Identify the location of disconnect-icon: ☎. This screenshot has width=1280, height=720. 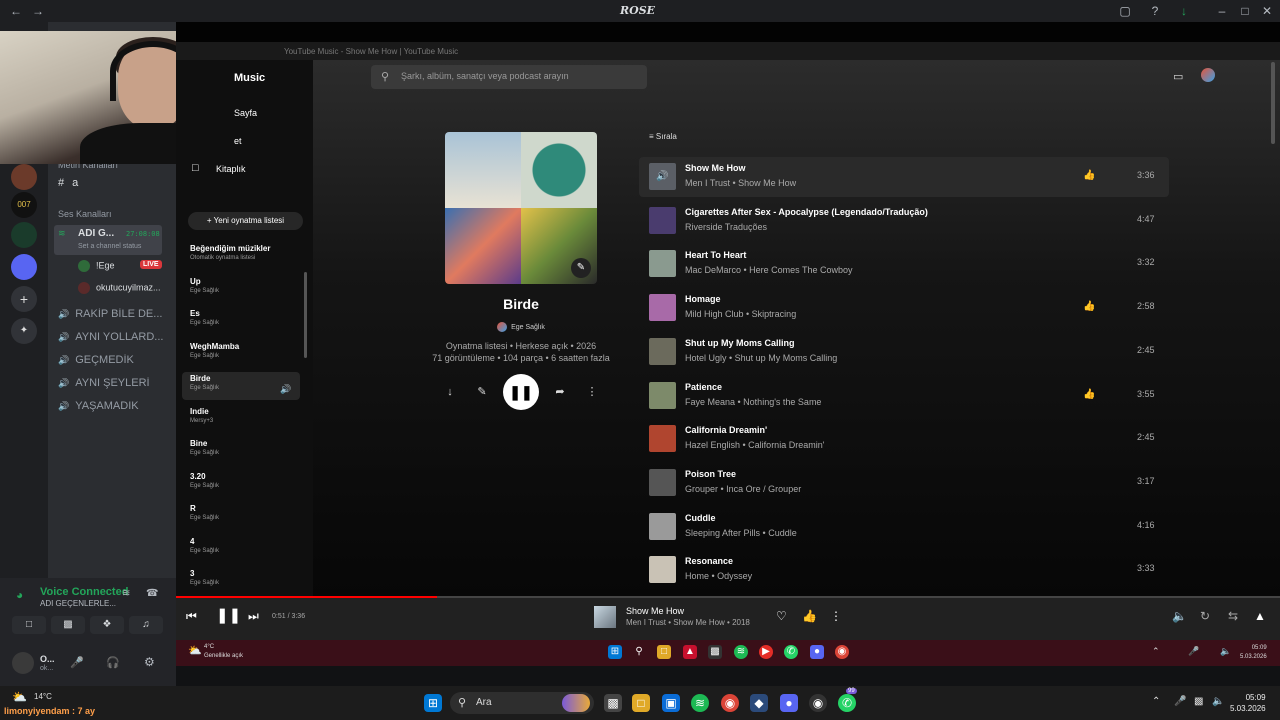
(152, 593).